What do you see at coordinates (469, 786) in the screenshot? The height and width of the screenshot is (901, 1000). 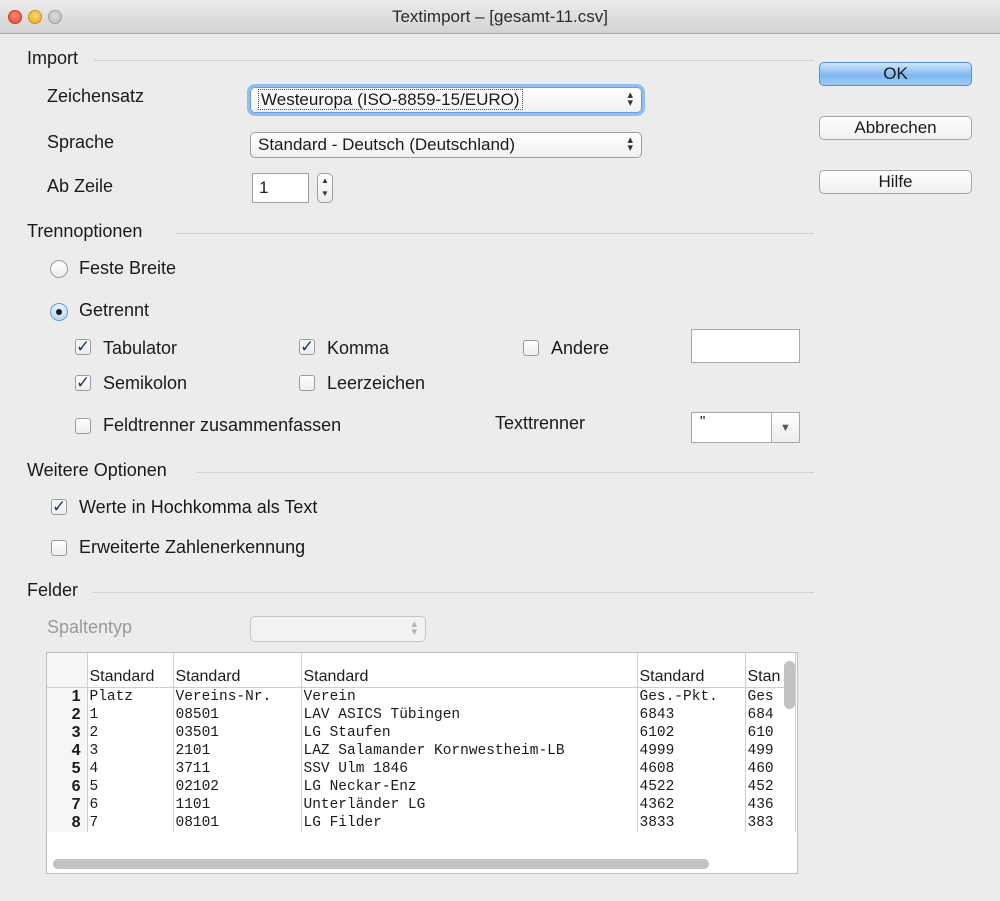 I see `table-cell: LG Neckar-Enz` at bounding box center [469, 786].